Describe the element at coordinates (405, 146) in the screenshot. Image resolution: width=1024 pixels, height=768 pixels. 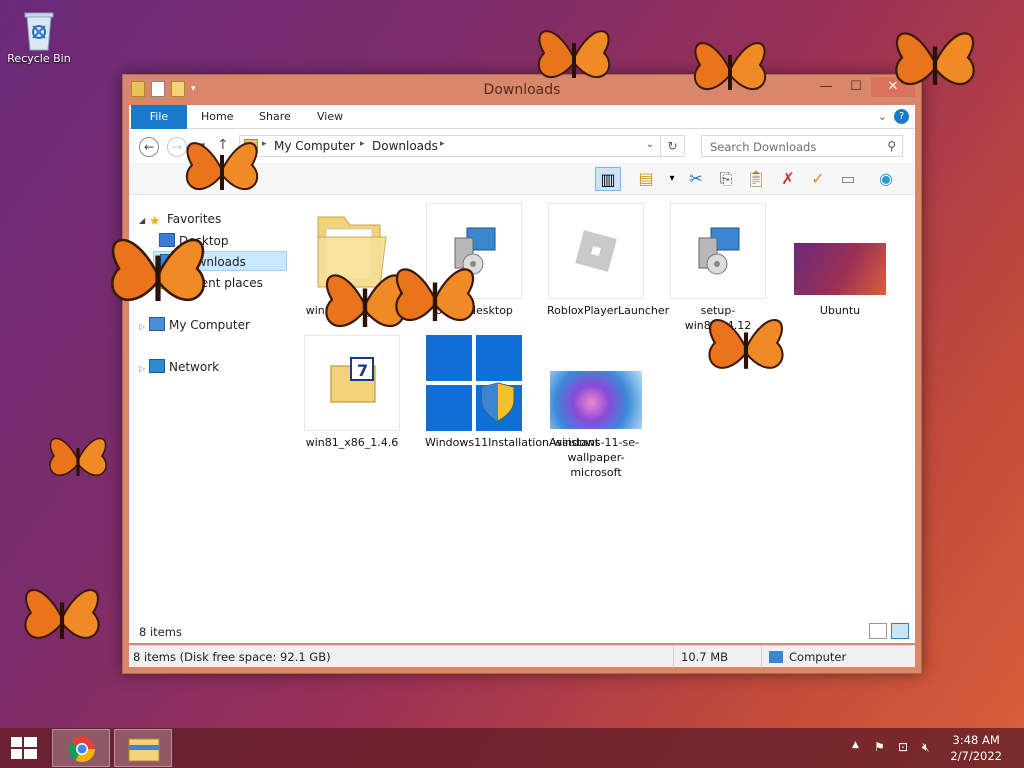
I see `breadcrumb-downloads: Downloads` at that location.